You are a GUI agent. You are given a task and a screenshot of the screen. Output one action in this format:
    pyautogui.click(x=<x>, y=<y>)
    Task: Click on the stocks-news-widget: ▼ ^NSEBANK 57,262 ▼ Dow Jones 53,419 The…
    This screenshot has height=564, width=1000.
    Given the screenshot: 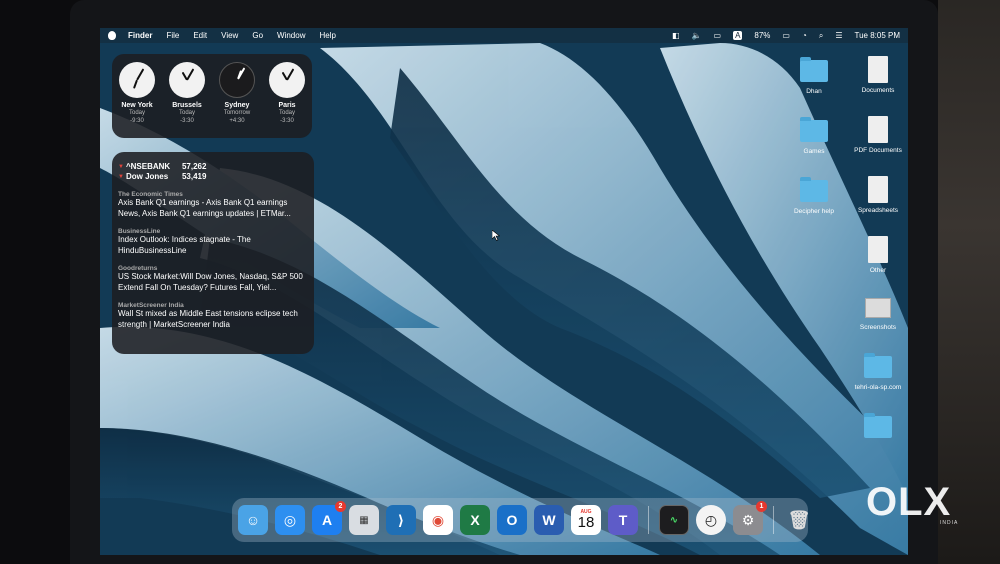 What is the action you would take?
    pyautogui.click(x=213, y=253)
    